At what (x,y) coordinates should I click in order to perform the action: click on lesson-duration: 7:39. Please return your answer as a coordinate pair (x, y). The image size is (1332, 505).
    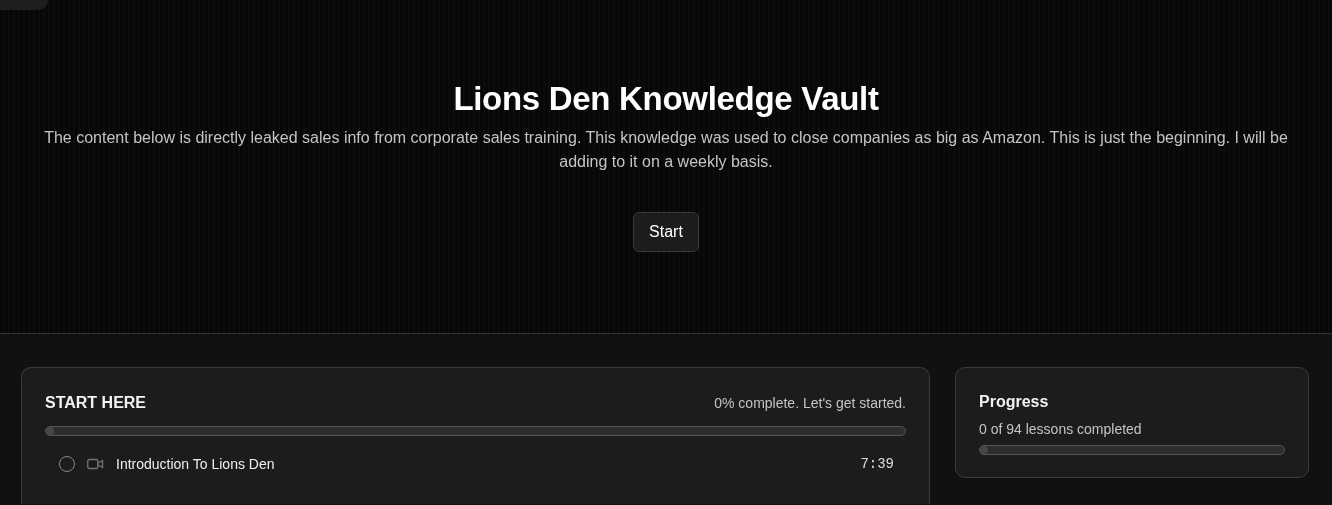
    Looking at the image, I should click on (877, 464).